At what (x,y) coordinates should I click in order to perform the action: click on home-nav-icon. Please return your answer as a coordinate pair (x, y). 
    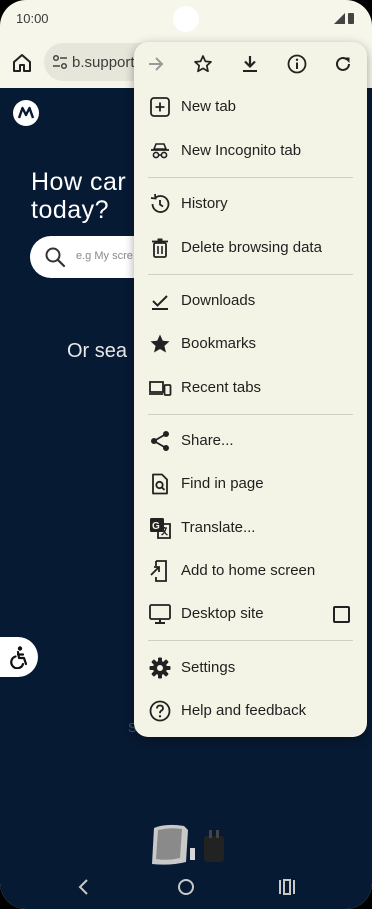
    Looking at the image, I should click on (186, 887).